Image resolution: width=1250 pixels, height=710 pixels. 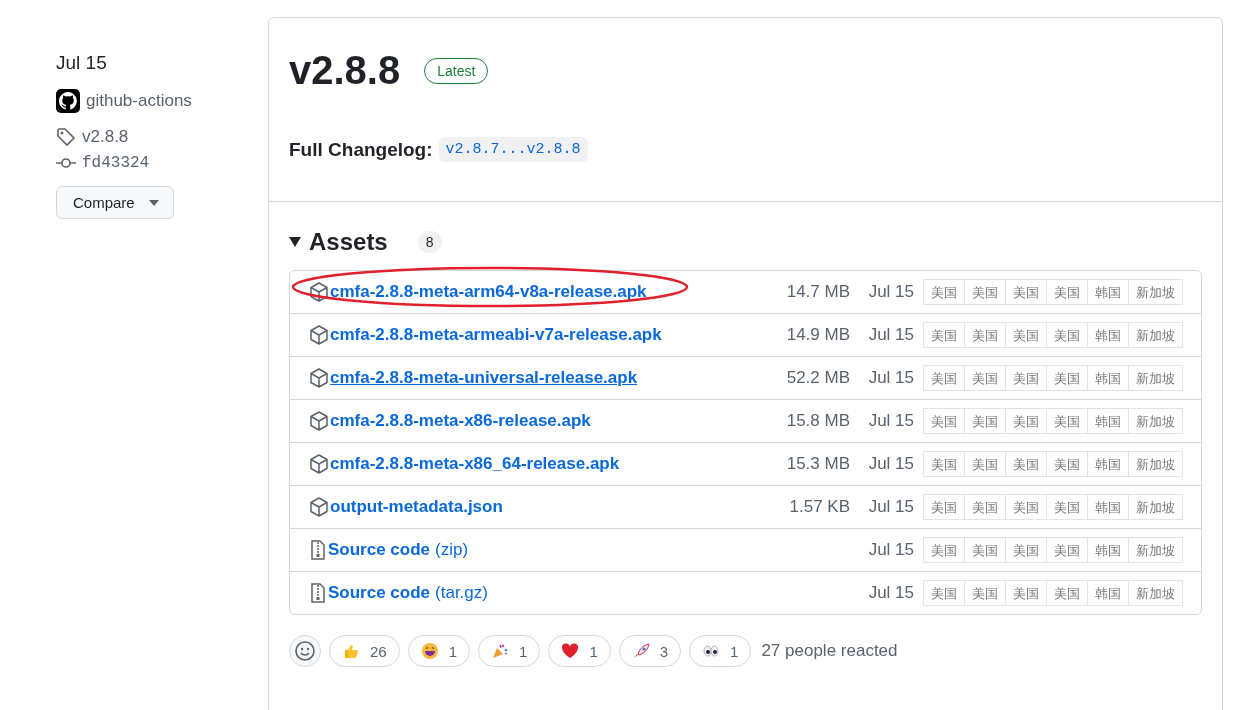 I want to click on caret-icon, so click(x=153, y=202).